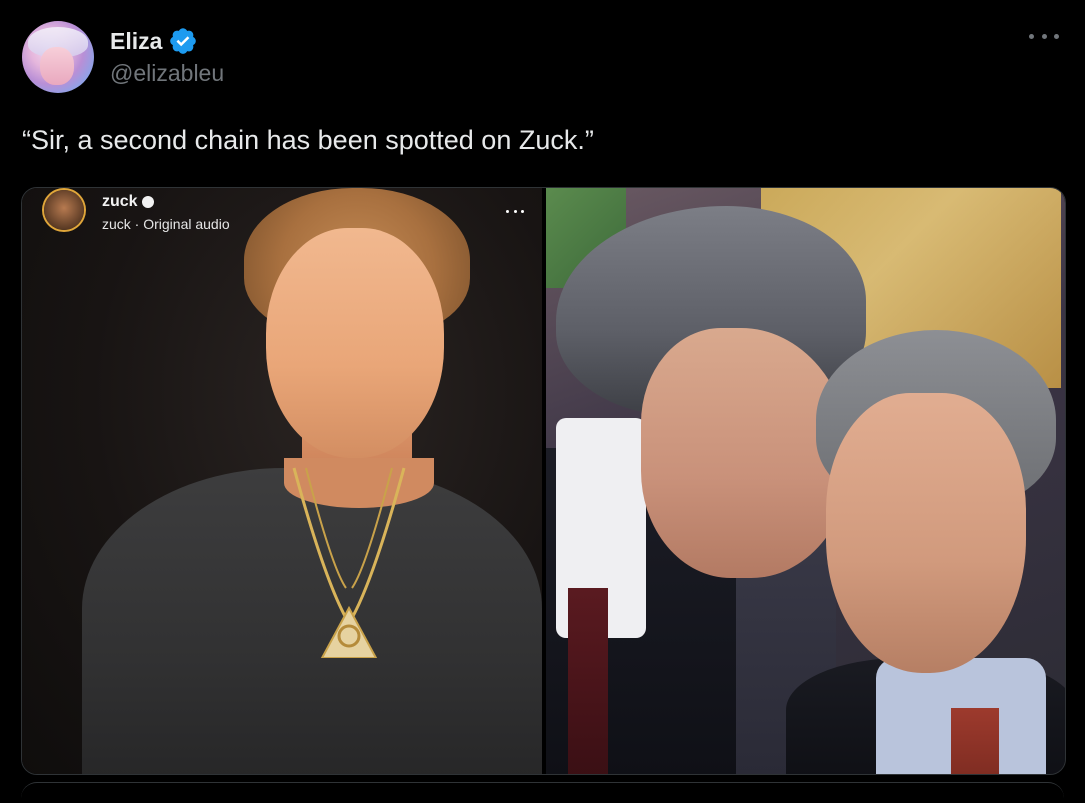 The image size is (1085, 803). Describe the element at coordinates (588, 681) in the screenshot. I see `photo-aide-tie-shape` at that location.